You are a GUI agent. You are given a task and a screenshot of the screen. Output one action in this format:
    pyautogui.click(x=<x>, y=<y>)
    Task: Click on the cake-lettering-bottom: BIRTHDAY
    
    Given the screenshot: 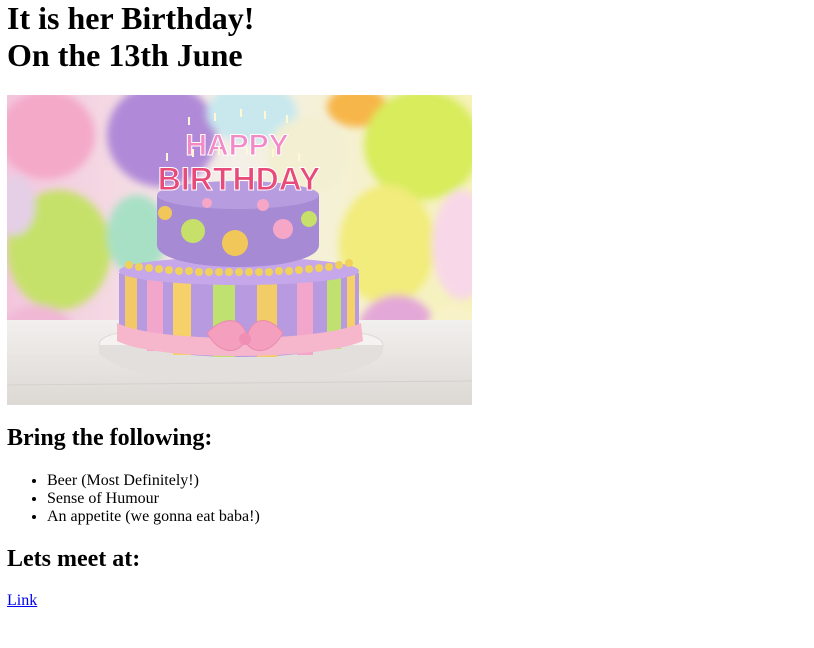 What is the action you would take?
    pyautogui.click(x=239, y=179)
    